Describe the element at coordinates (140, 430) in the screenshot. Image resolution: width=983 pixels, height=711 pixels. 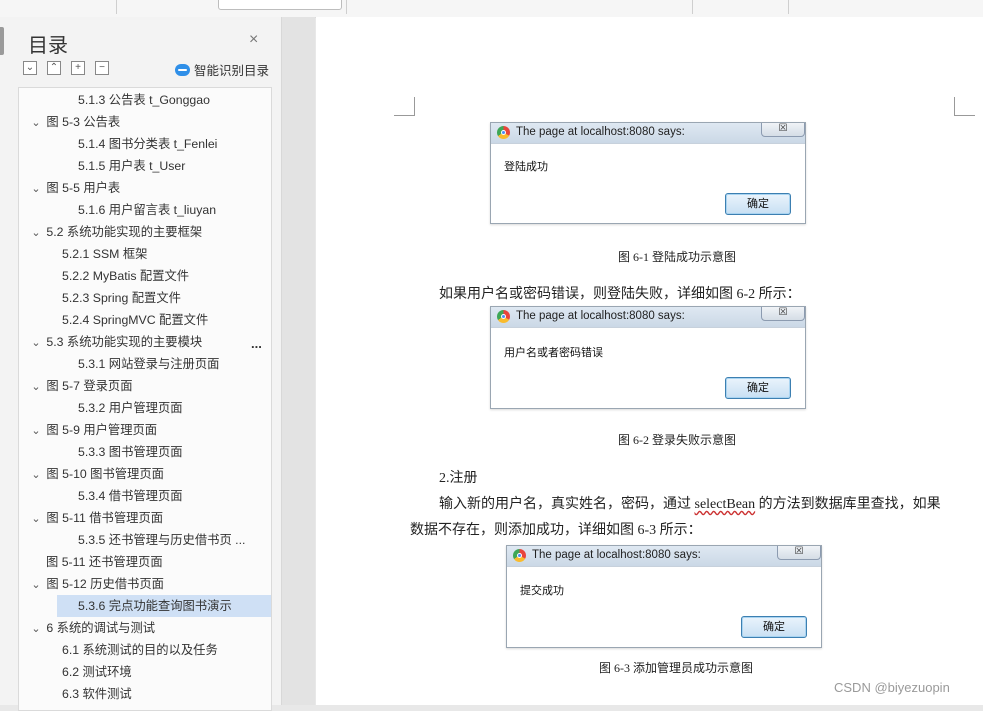
I see `toc-item: ⌄ 图 5-9 用户管理页面` at that location.